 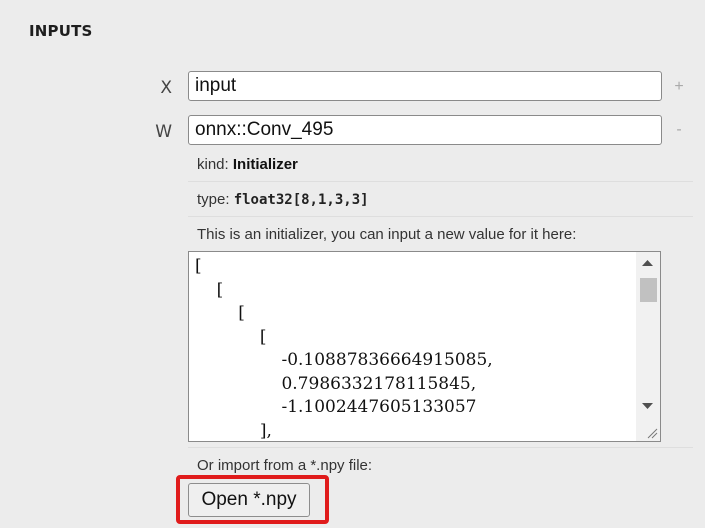 What do you see at coordinates (213, 164) in the screenshot?
I see `kind-label: kind:` at bounding box center [213, 164].